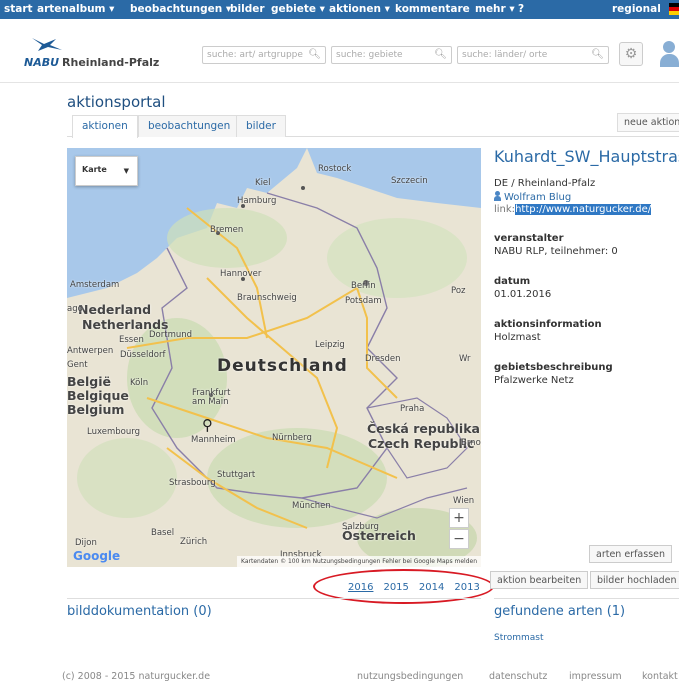  I want to click on nav-gebiete: gebiete ▾, so click(298, 9).